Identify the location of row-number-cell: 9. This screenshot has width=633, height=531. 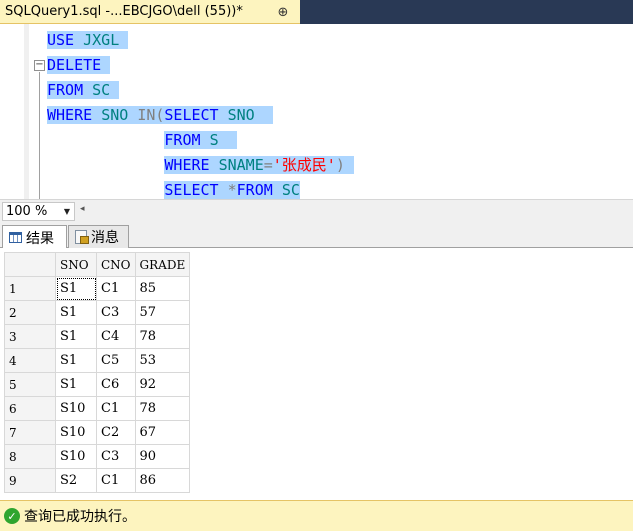
(30, 480).